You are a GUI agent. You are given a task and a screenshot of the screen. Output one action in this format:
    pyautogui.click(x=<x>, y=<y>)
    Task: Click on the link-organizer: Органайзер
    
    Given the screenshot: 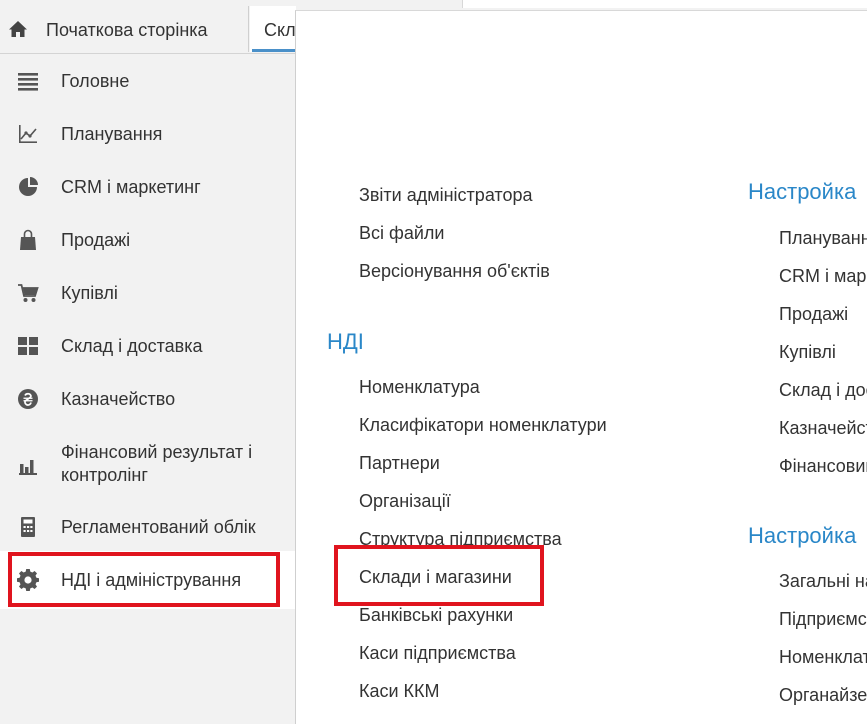 What is the action you would take?
    pyautogui.click(x=823, y=695)
    